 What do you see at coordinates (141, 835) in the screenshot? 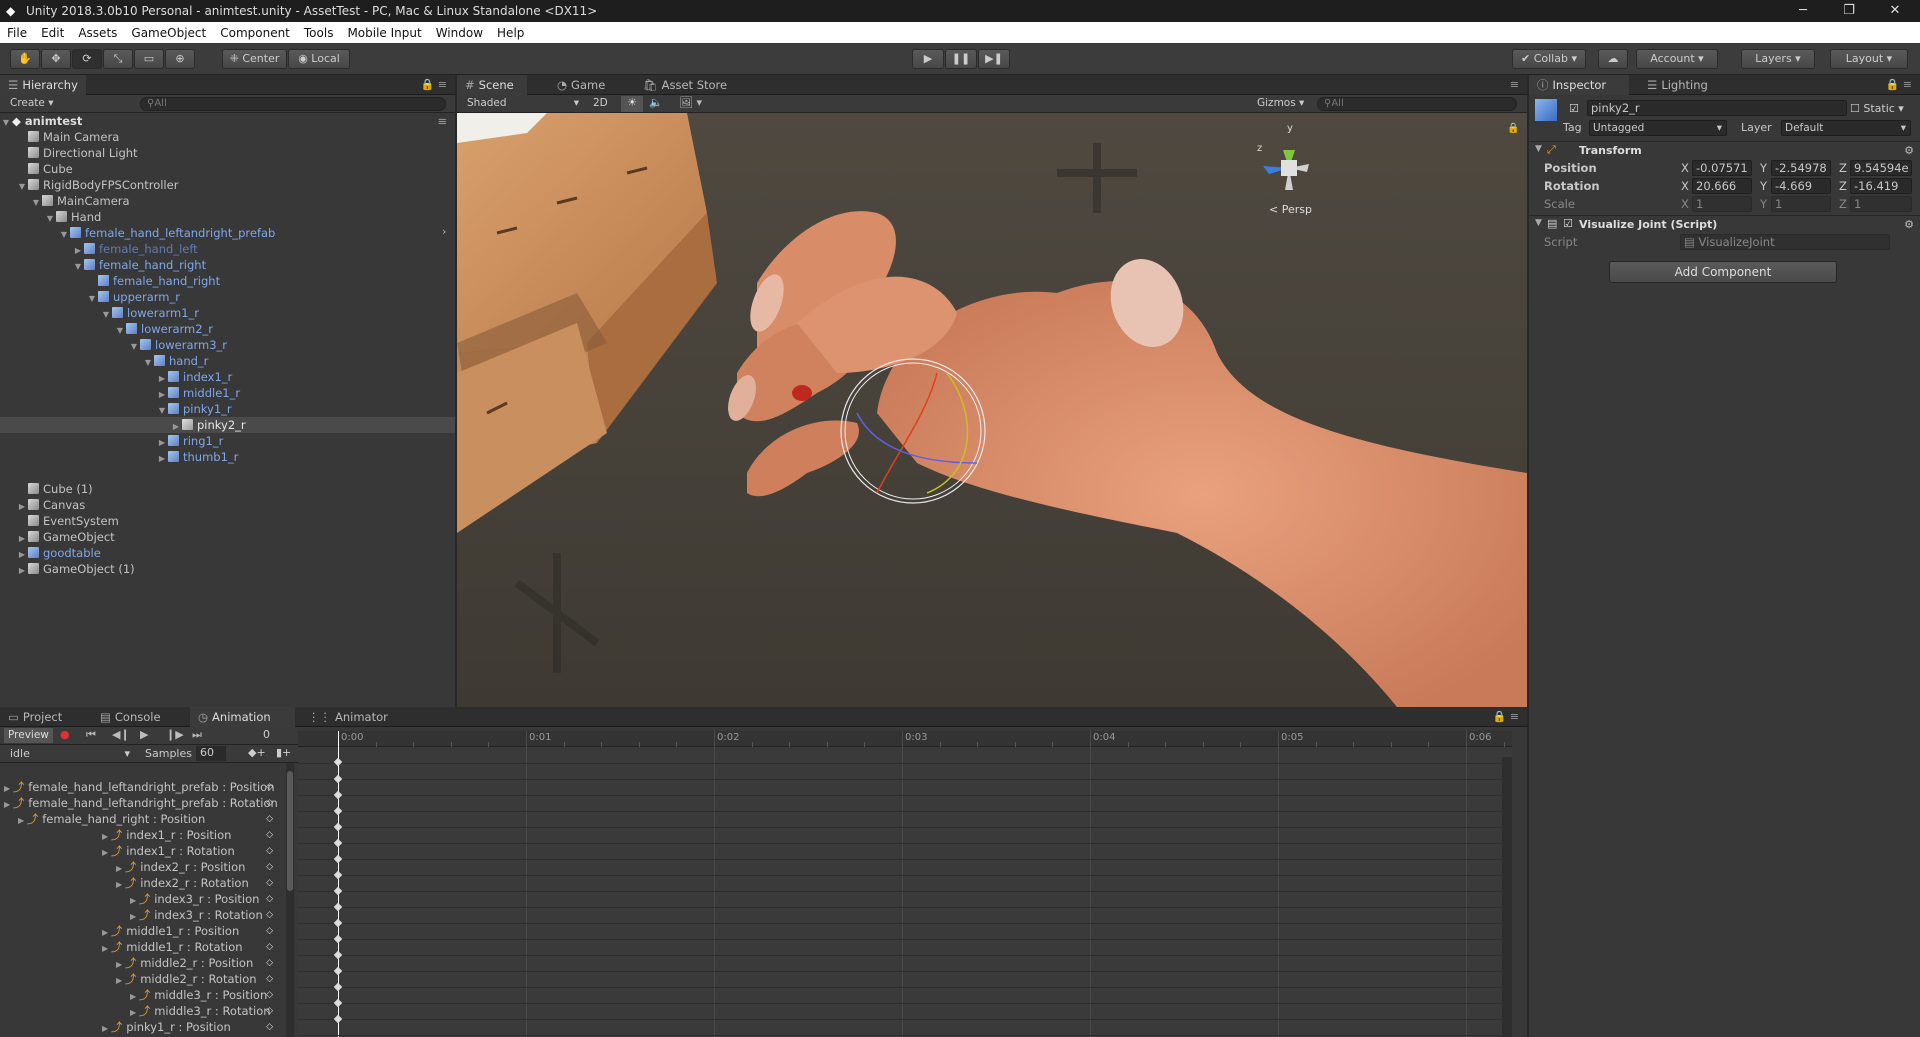
I see `animation-property-row: ▶ ⤴ index1_r : Position ◇` at bounding box center [141, 835].